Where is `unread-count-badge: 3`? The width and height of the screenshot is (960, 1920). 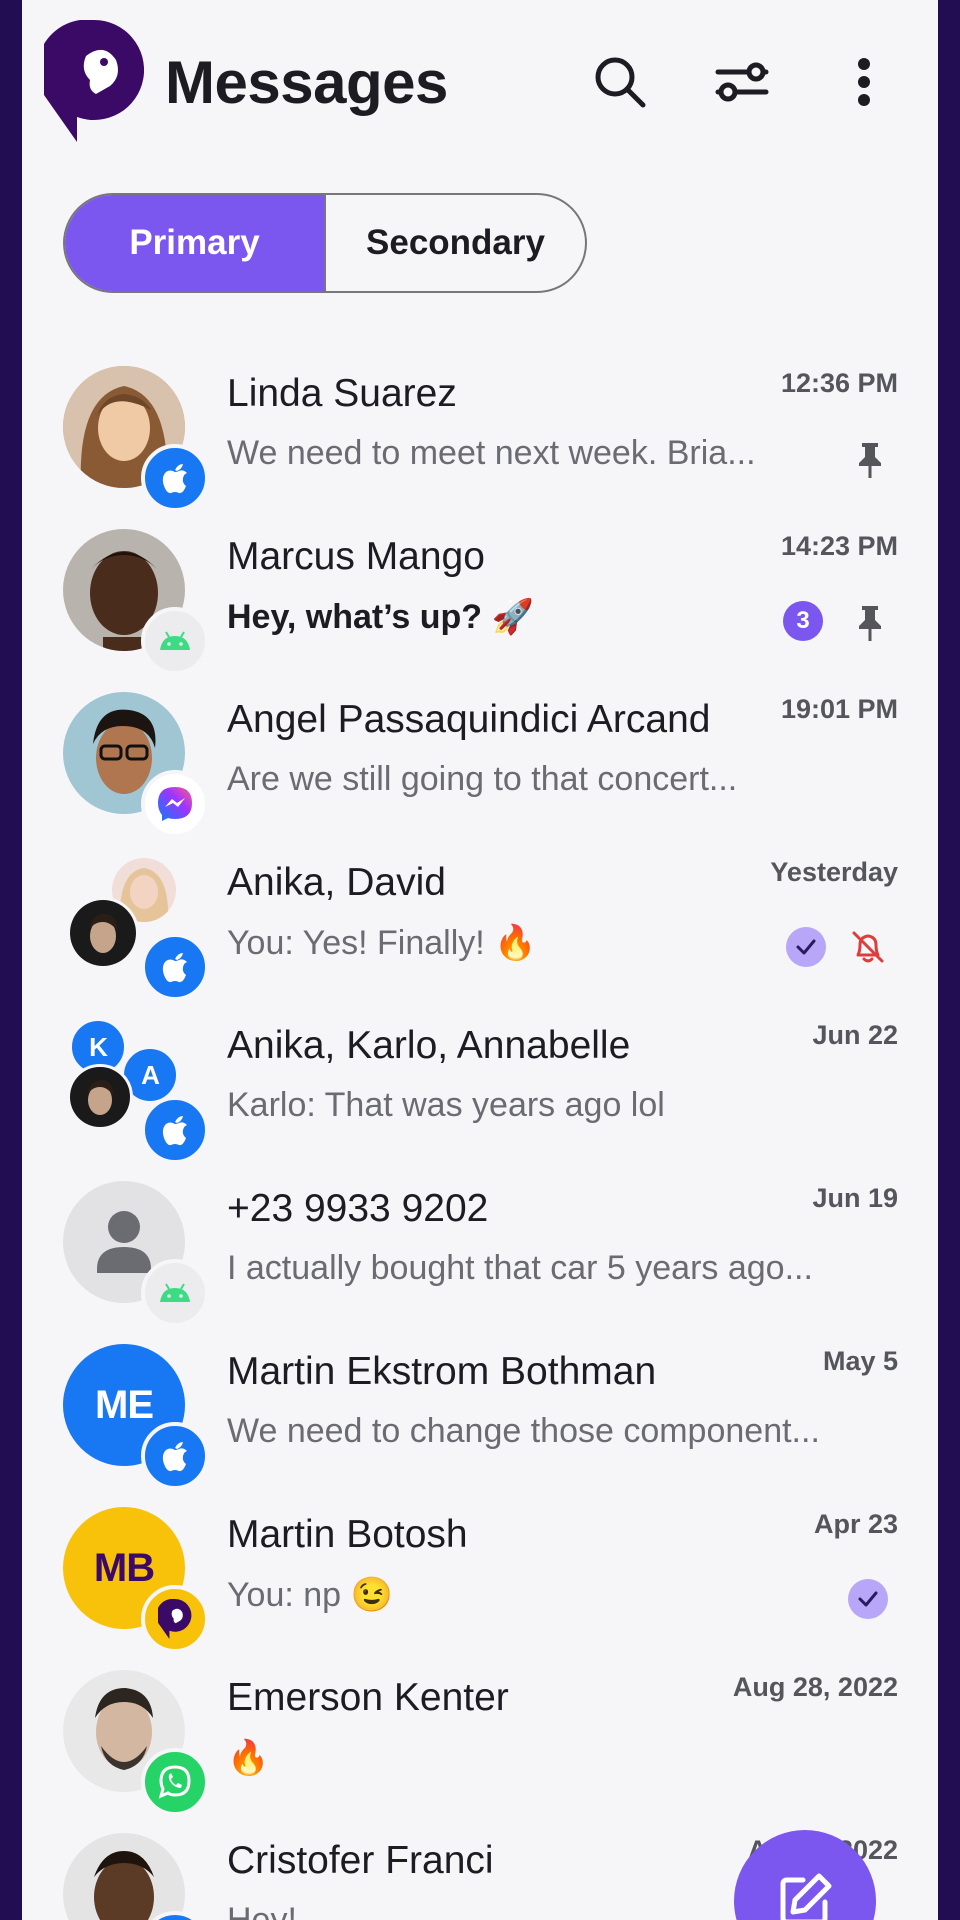
unread-count-badge: 3 is located at coordinates (803, 621).